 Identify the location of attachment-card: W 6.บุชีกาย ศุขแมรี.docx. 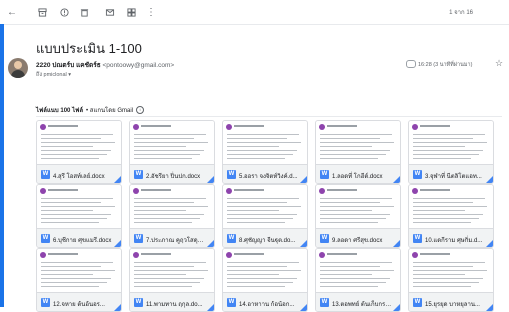
(79, 216).